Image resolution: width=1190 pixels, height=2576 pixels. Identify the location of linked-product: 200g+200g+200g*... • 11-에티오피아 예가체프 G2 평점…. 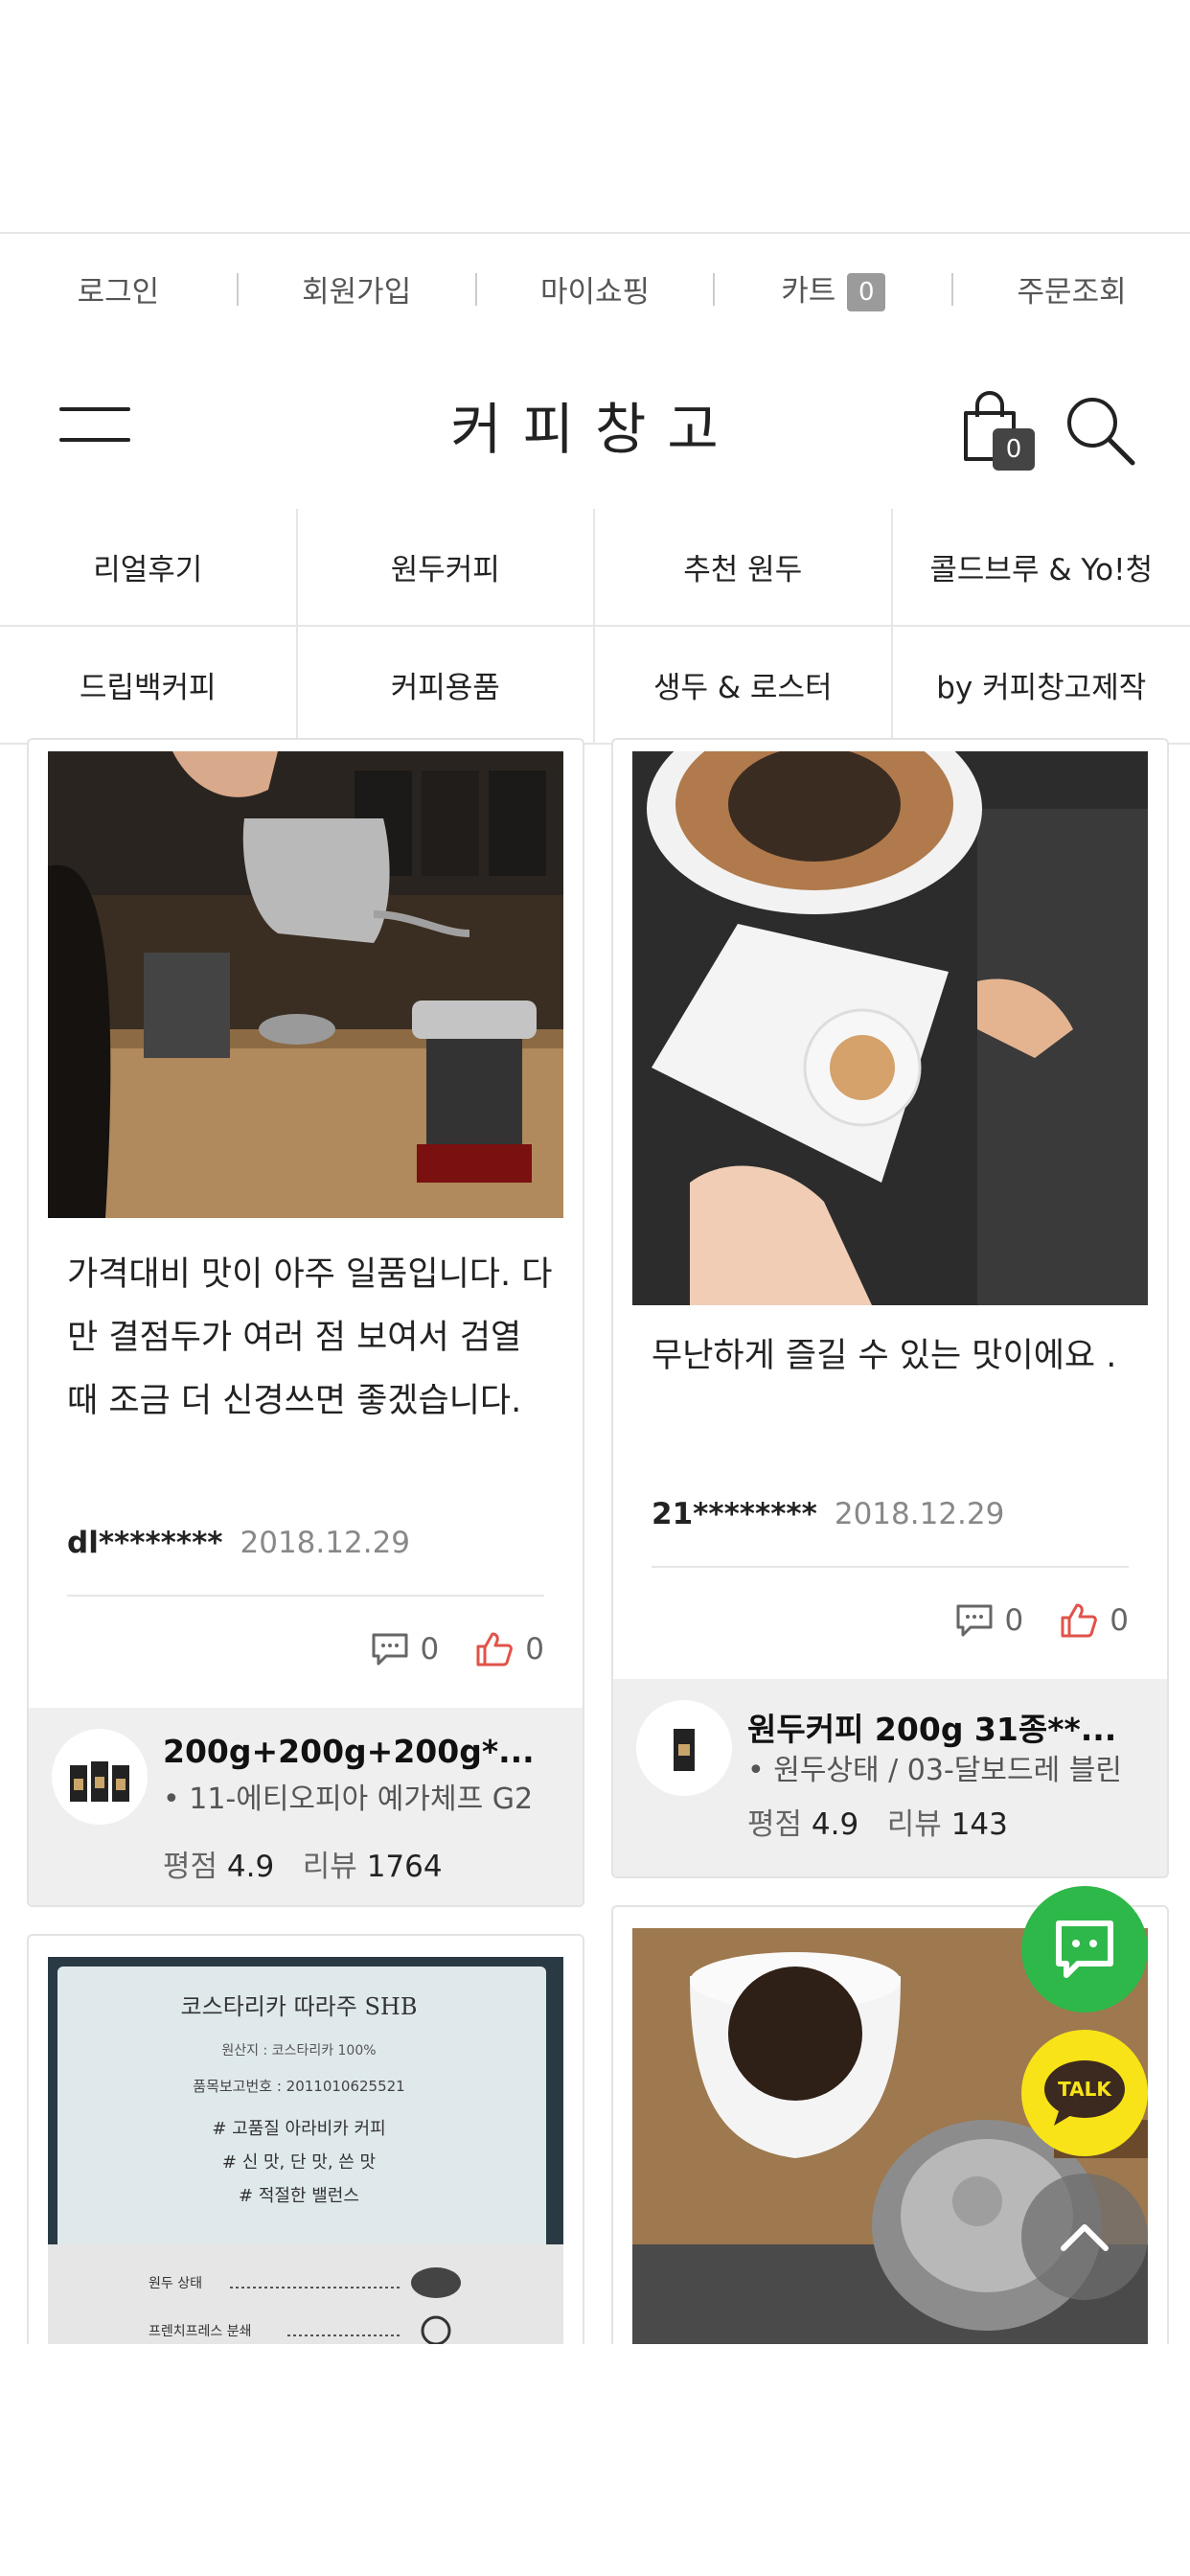
(306, 1806).